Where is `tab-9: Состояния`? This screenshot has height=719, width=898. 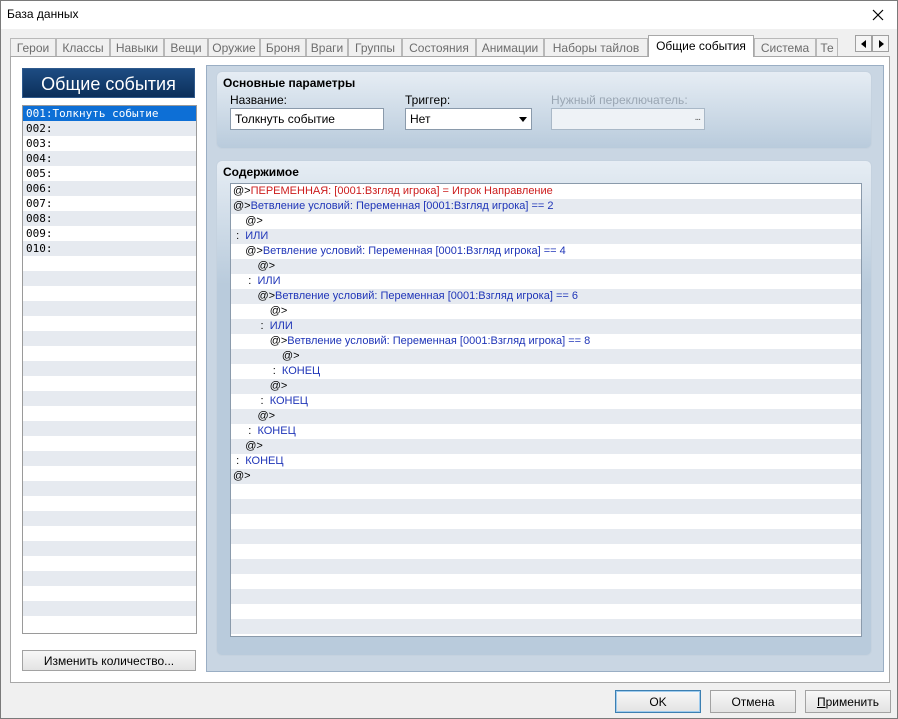
tab-9: Состояния is located at coordinates (439, 47).